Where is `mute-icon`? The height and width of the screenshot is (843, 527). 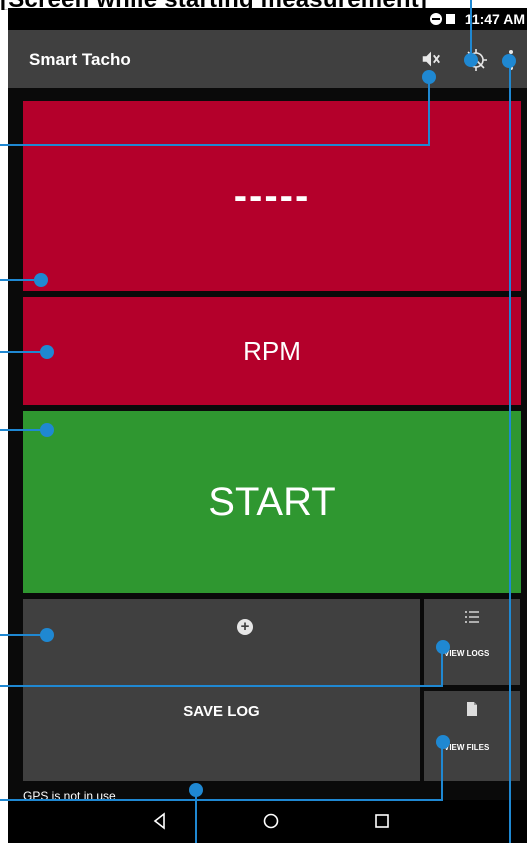
mute-icon is located at coordinates (431, 59).